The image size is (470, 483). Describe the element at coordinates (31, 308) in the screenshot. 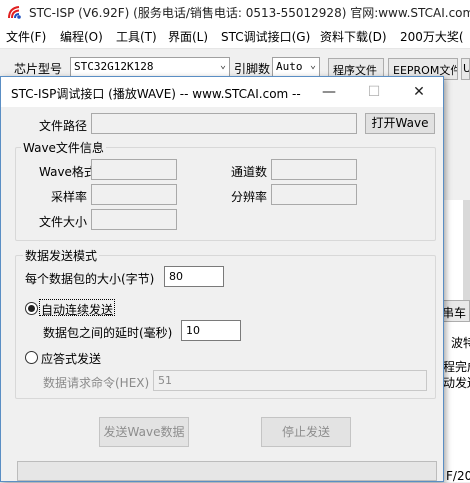

I see `auto-send-radio` at that location.